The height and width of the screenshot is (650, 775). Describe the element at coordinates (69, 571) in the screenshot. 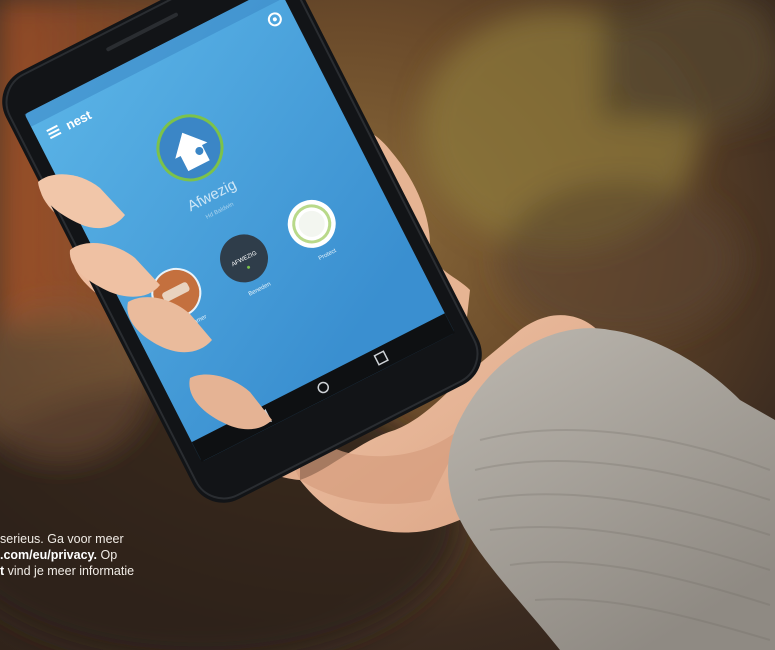

I see `caption-line-3-rest: vind je meer informatie` at that location.